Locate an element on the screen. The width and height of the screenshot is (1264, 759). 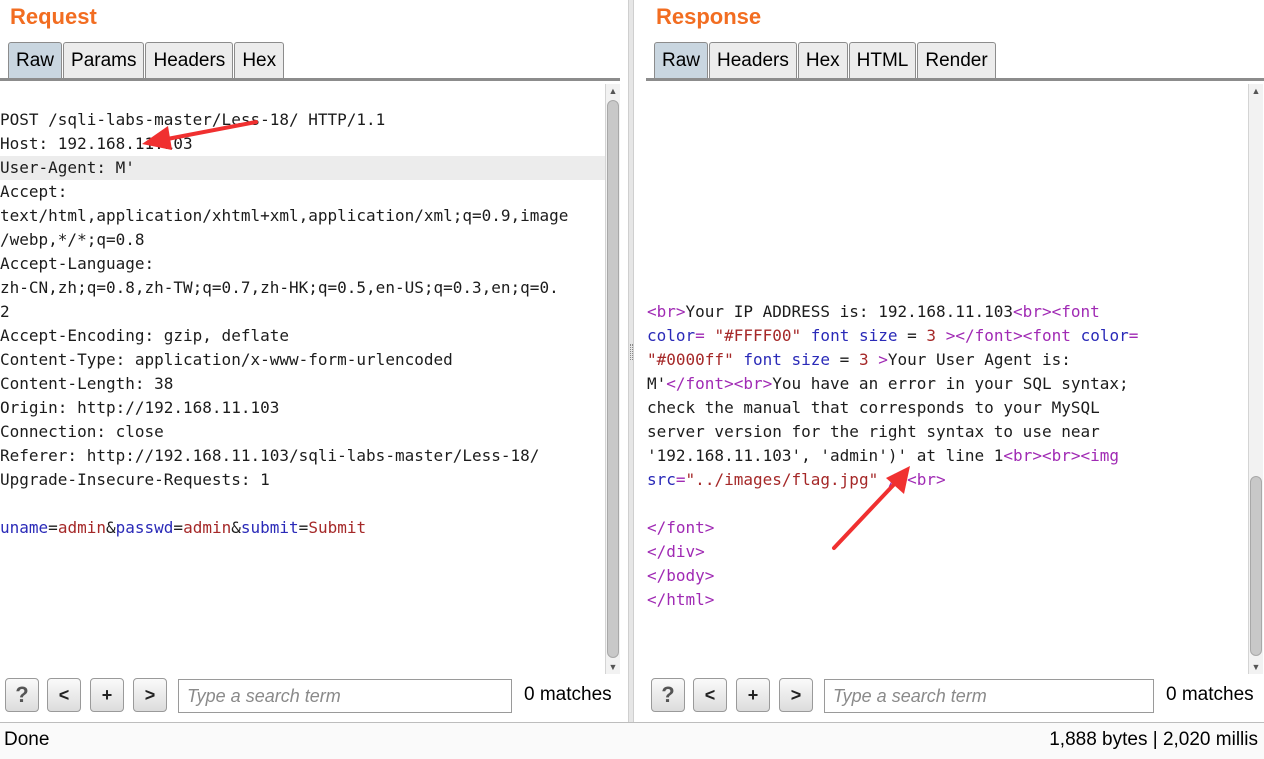
request-connection-line: Connection: close is located at coordinates (82, 431).